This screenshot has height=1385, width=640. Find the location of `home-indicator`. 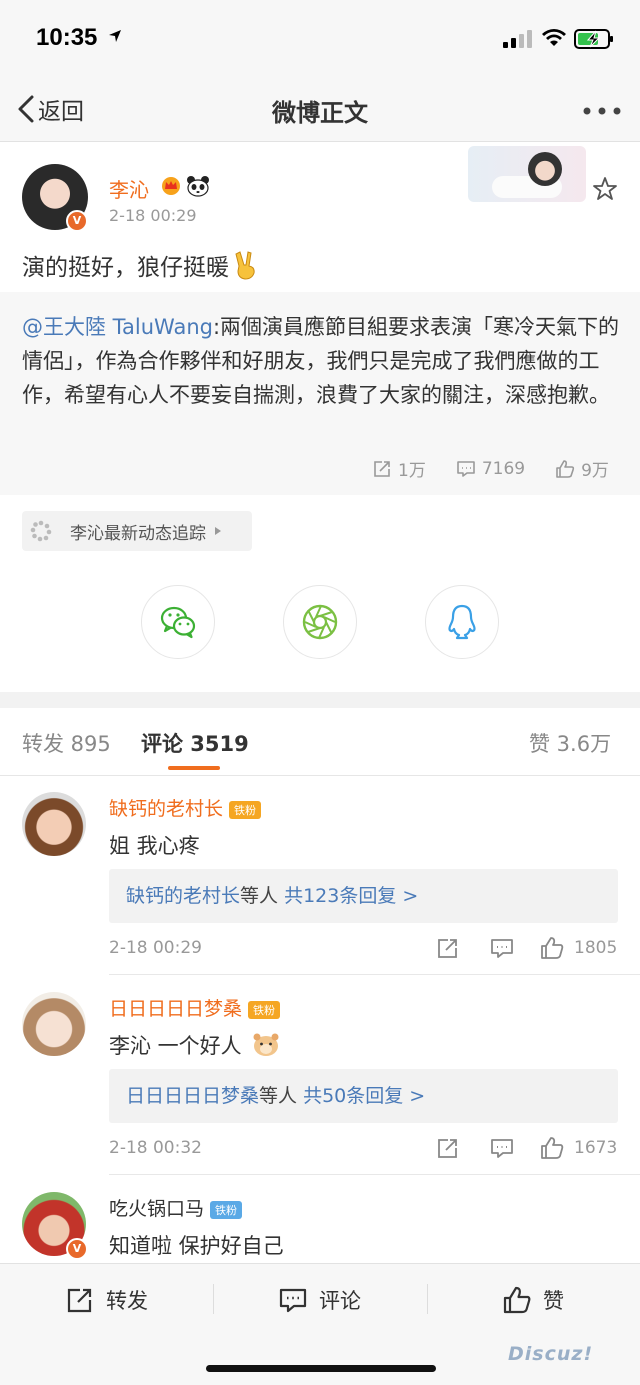

home-indicator is located at coordinates (321, 1368).